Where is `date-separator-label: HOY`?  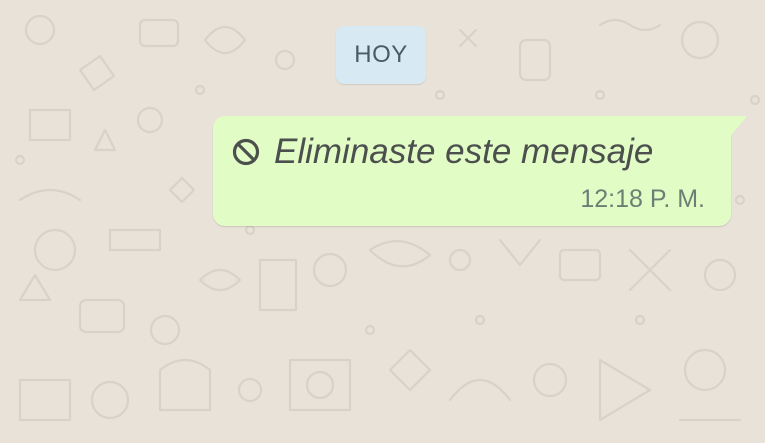
date-separator-label: HOY is located at coordinates (381, 54).